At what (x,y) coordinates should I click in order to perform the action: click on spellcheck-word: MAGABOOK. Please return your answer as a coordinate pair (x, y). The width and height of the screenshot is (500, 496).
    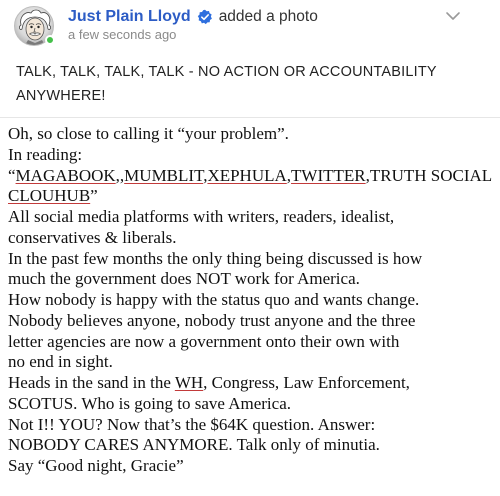
    Looking at the image, I should click on (65, 175).